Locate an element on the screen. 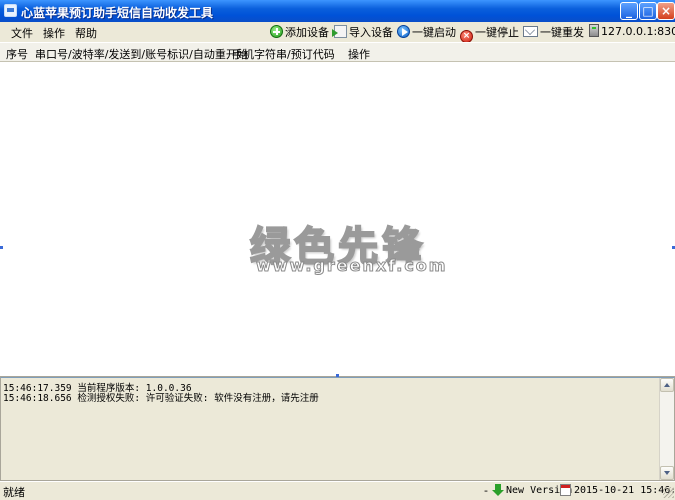 The image size is (675, 500). download-arrow-icon is located at coordinates (498, 490).